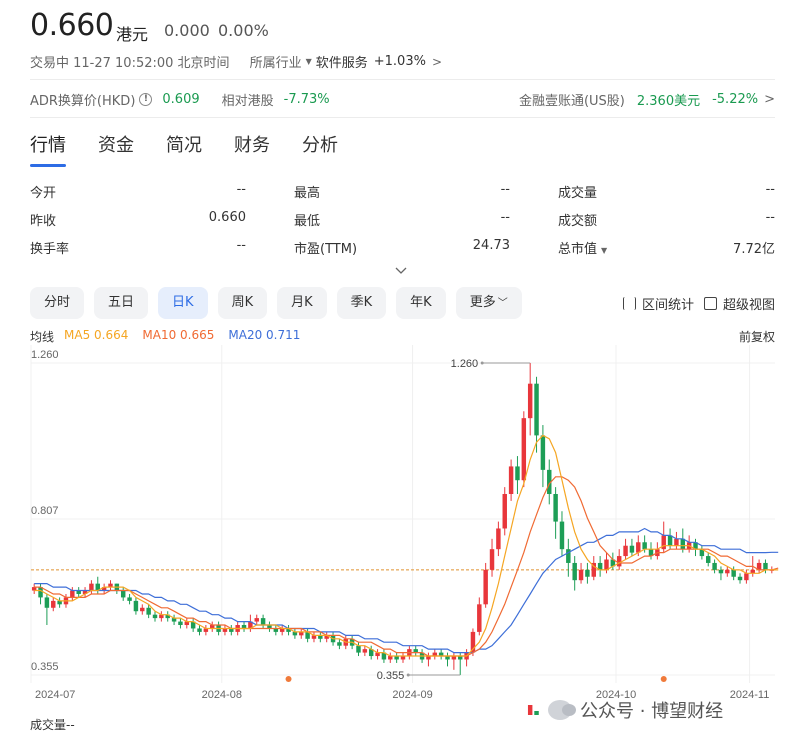  What do you see at coordinates (180, 99) in the screenshot?
I see `adr-row: ADR换算价(HKD) ! 0.609 相对港股 -7.73%` at bounding box center [180, 99].